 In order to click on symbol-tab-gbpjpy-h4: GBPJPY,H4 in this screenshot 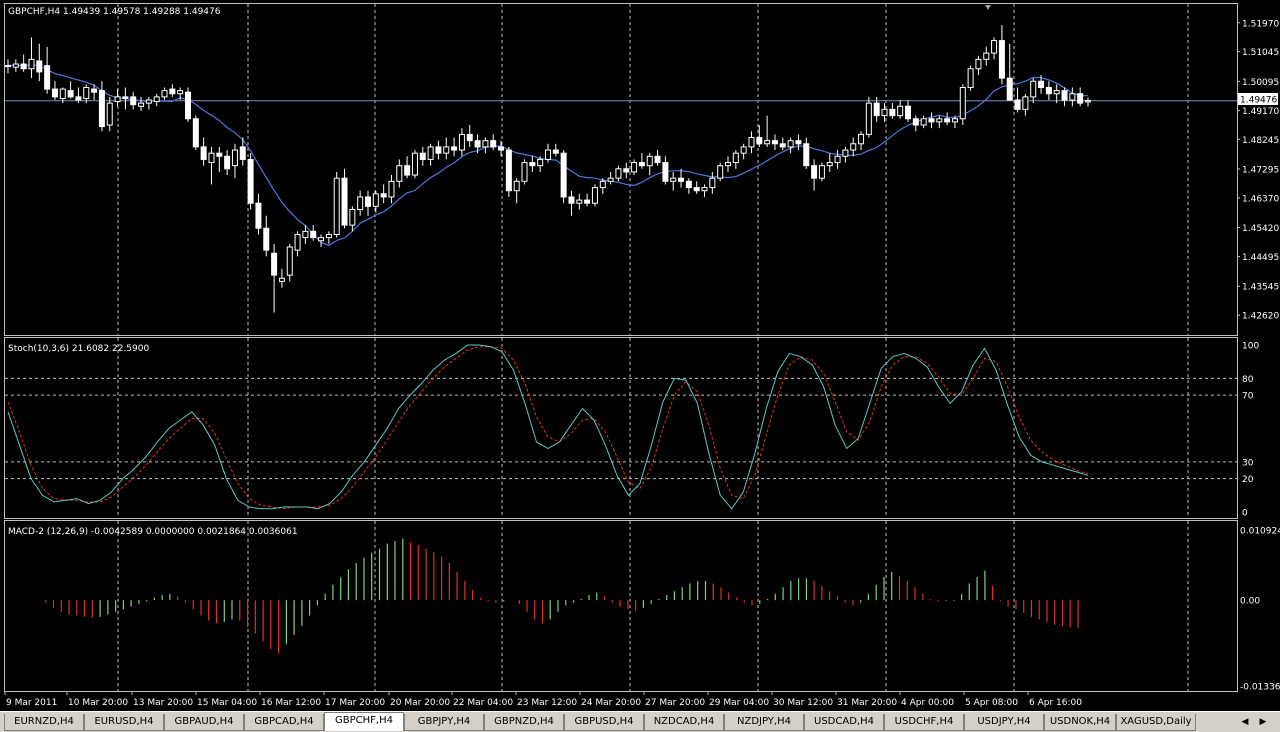, I will do `click(444, 722)`.